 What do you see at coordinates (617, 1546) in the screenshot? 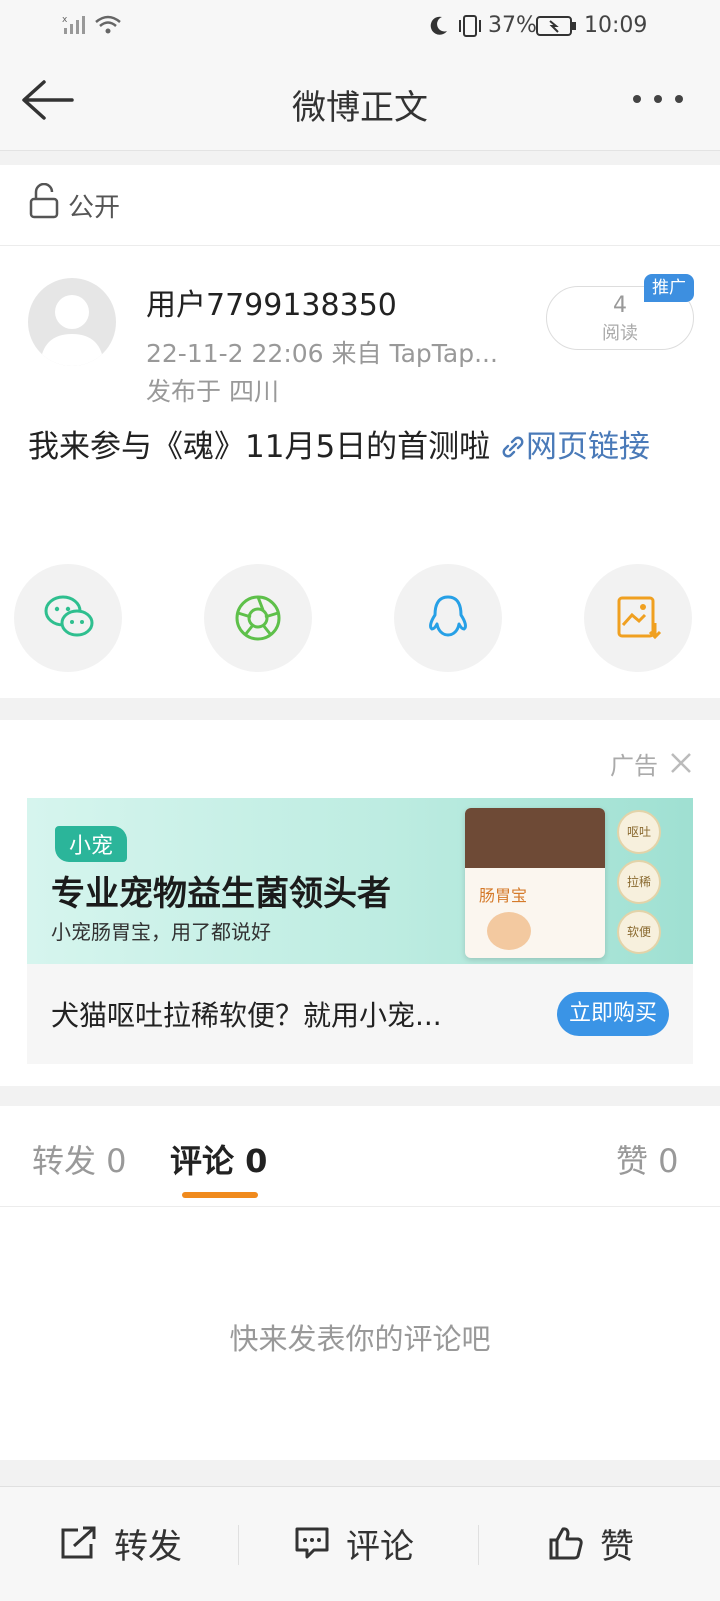
I see `like-label: 赞` at bounding box center [617, 1546].